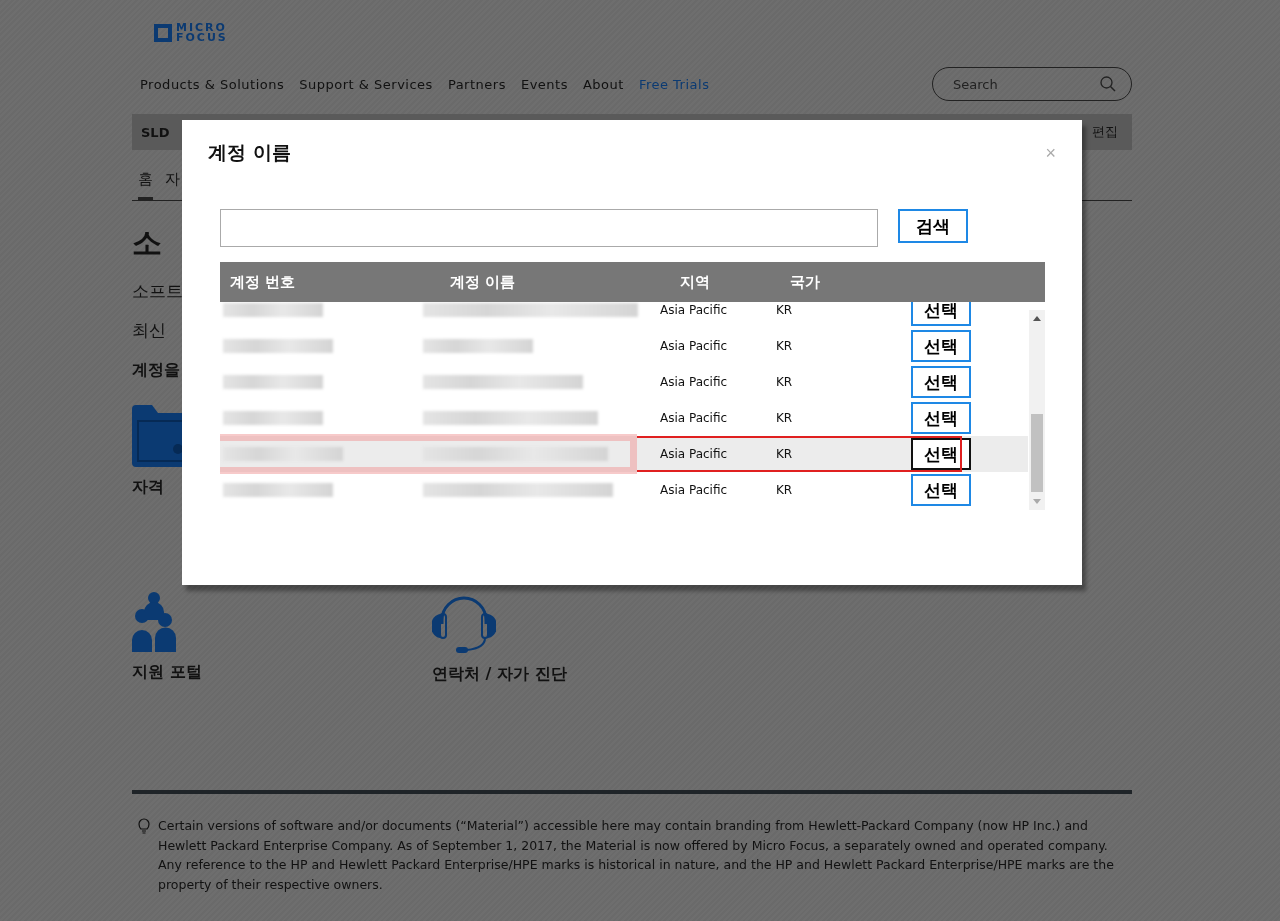  Describe the element at coordinates (476, 84) in the screenshot. I see `nav-link: Partners` at that location.